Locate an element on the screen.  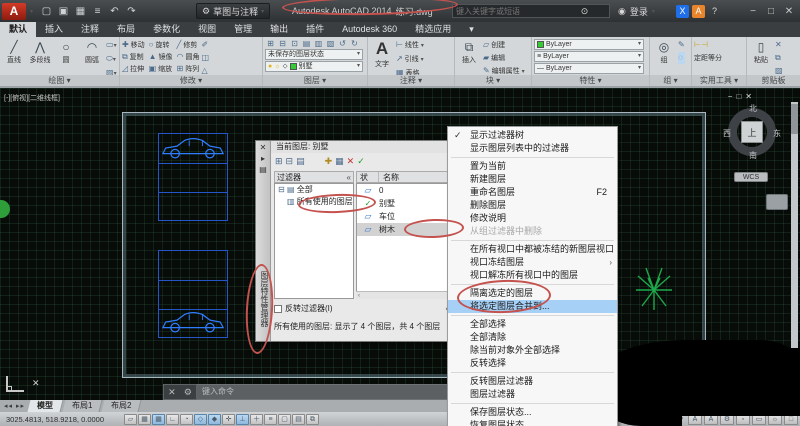
tab-layout2: 布局2 is located at coordinates (122, 406).